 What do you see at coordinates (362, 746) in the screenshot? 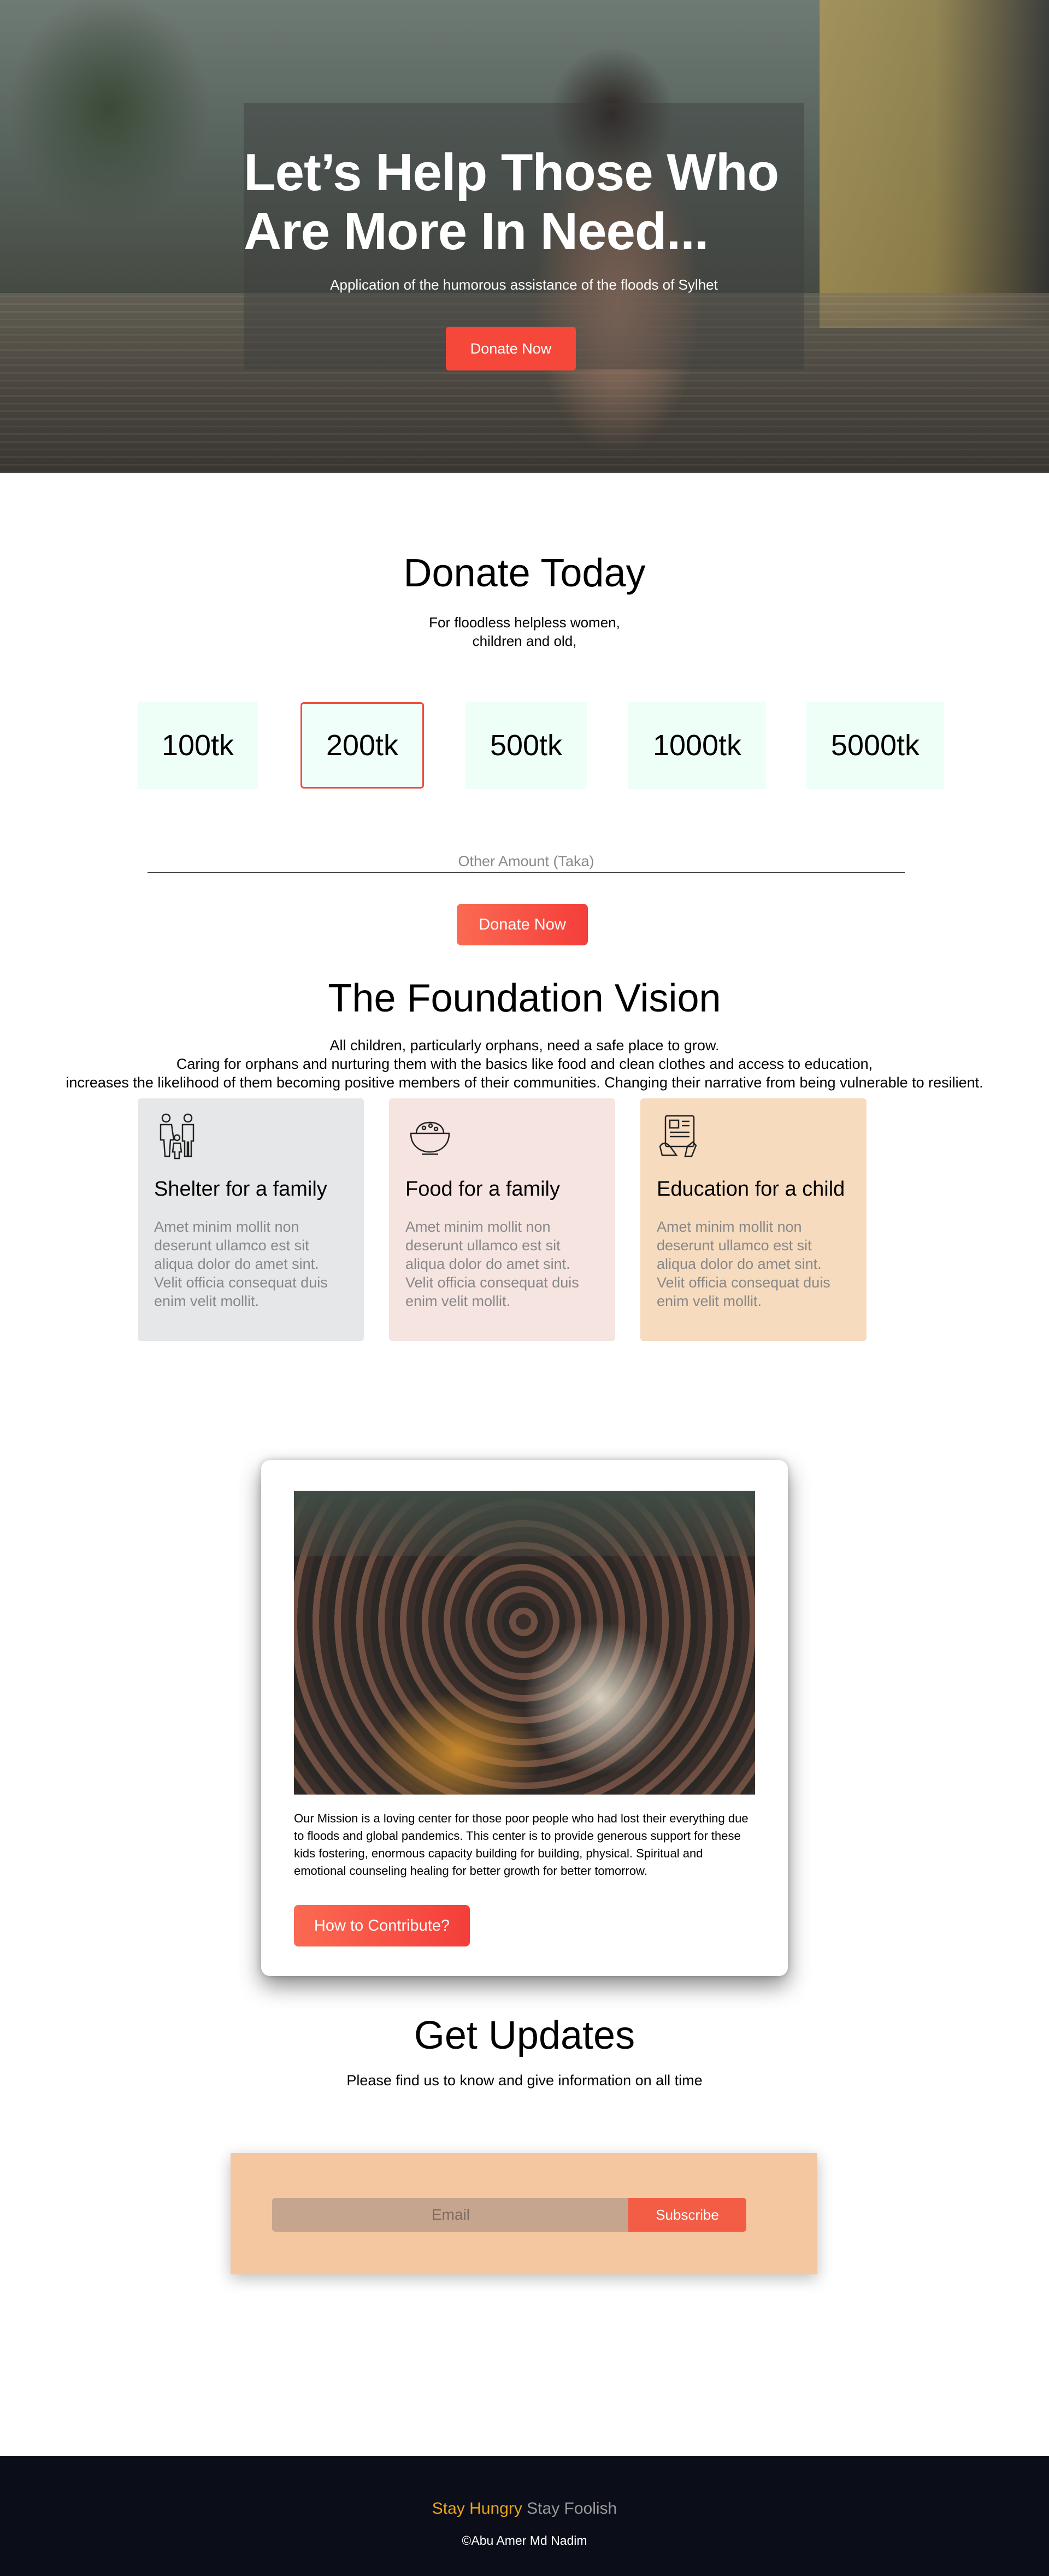
I see `amount-option-200: 200tk` at bounding box center [362, 746].